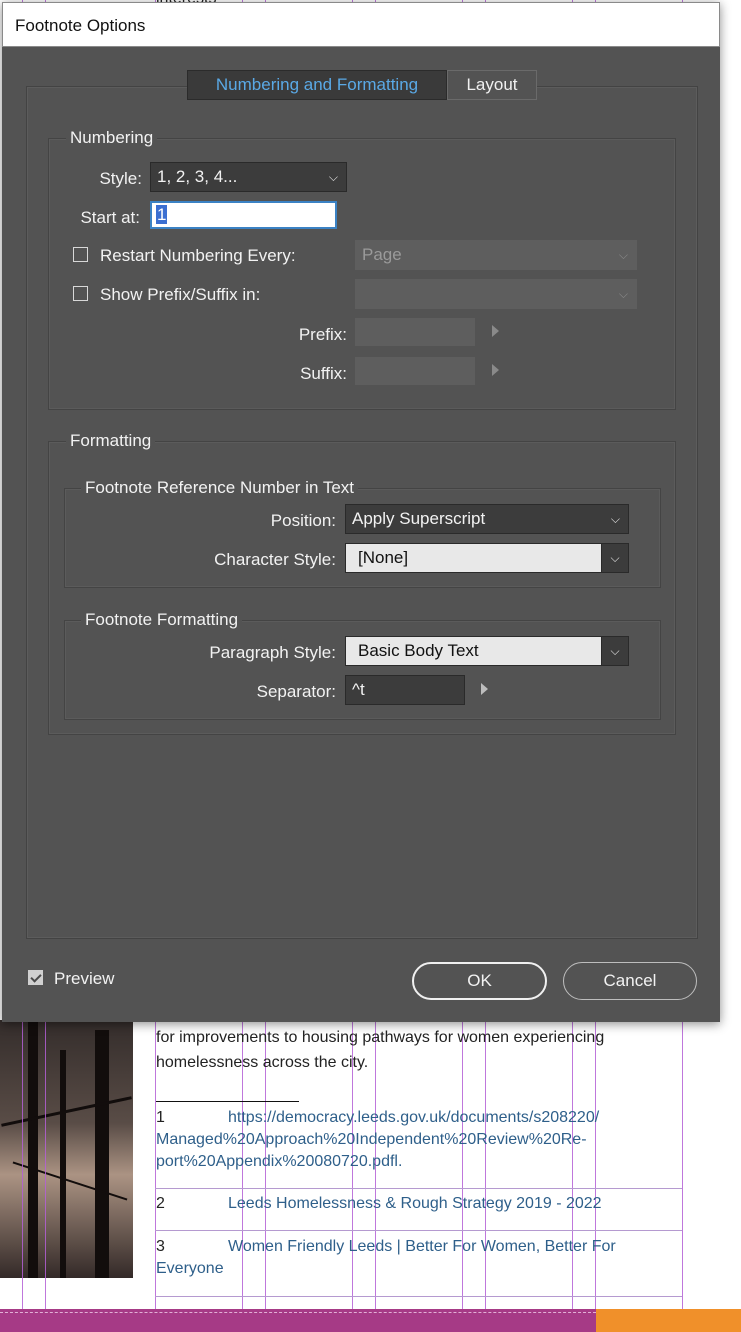  What do you see at coordinates (84, 979) in the screenshot?
I see `preview-label: Preview` at bounding box center [84, 979].